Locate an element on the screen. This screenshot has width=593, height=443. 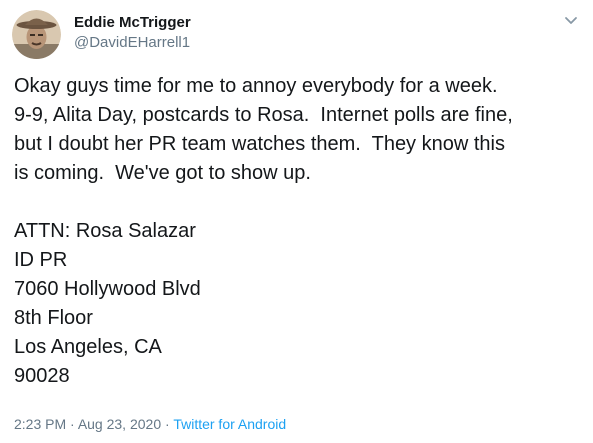
tweet-line: is coming. We've got to show up. is located at coordinates (162, 173).